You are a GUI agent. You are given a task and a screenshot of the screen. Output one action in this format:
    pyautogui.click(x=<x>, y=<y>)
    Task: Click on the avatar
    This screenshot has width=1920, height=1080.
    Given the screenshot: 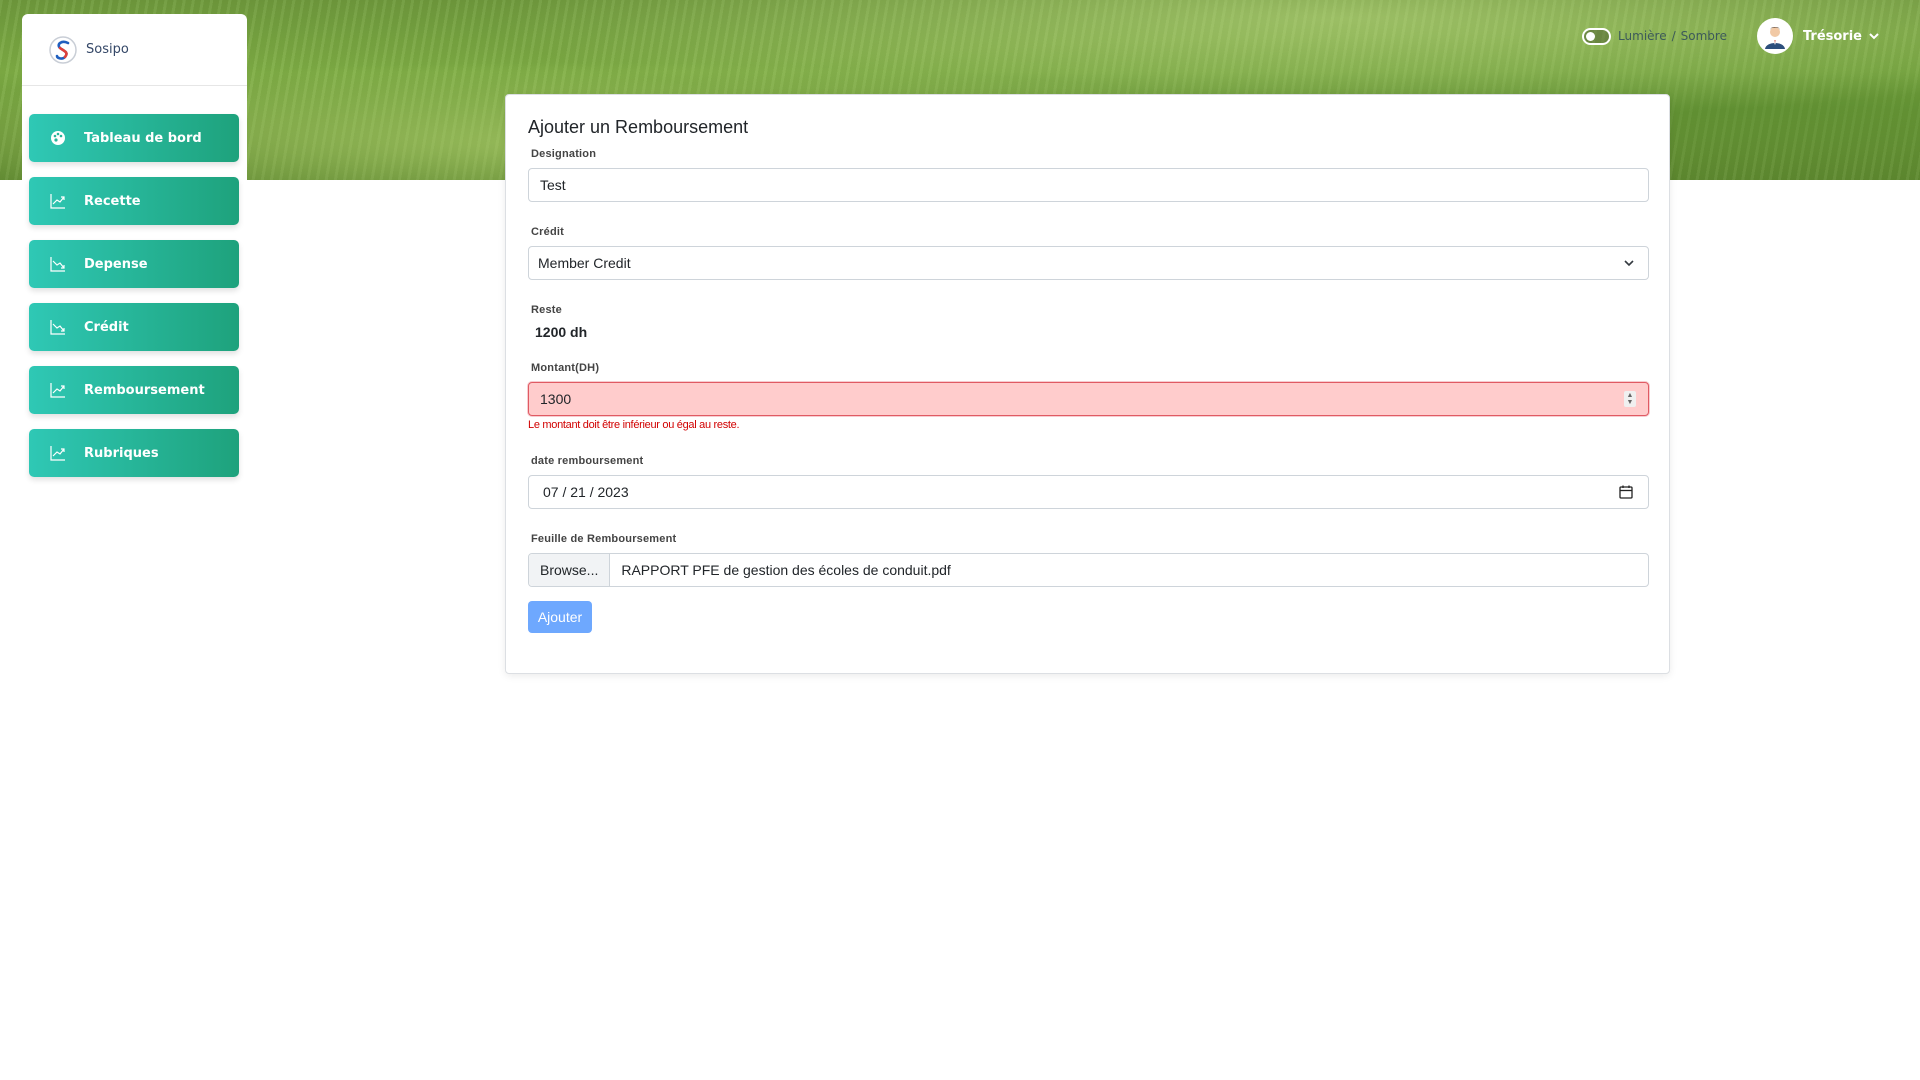 What is the action you would take?
    pyautogui.click(x=1774, y=36)
    